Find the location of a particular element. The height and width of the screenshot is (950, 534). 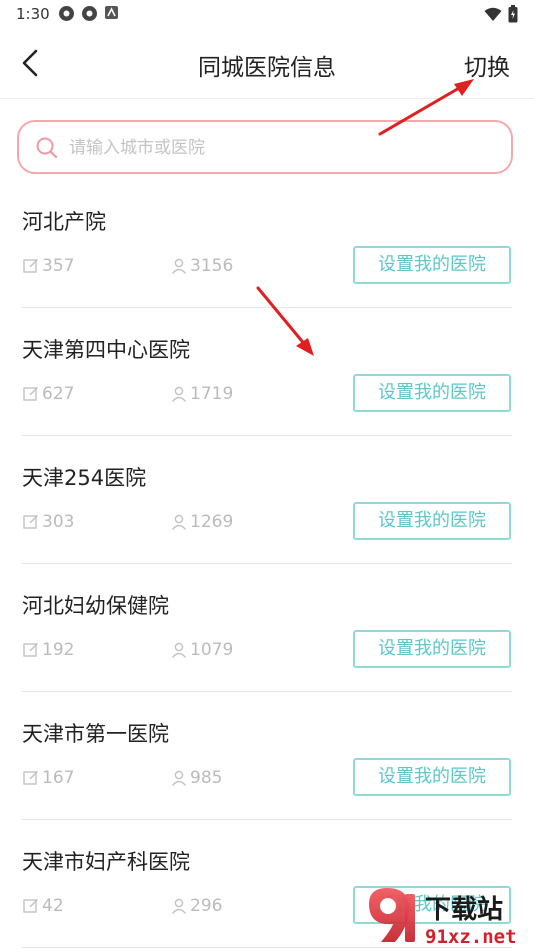

user-count-value: 1079 is located at coordinates (212, 650).